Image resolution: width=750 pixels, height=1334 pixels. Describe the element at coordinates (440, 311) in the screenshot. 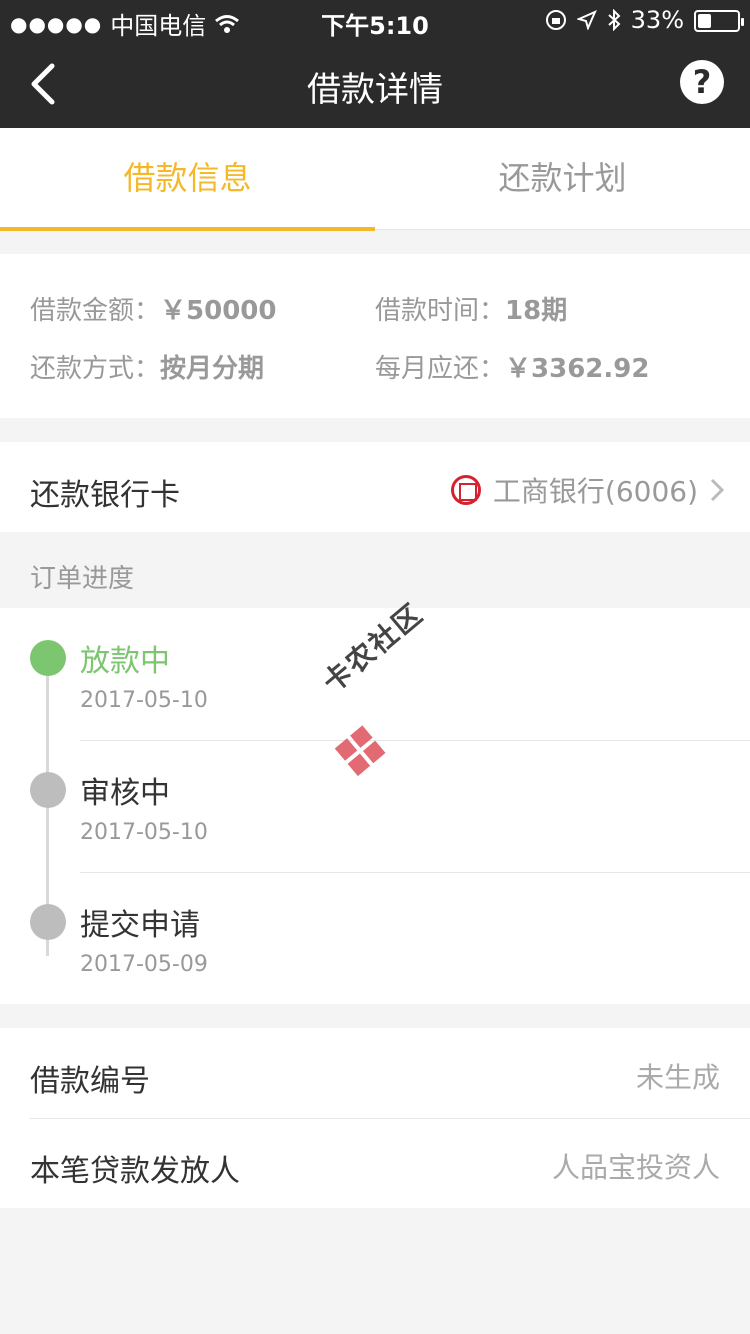

I see `loan-term-label: 借款时间：` at that location.